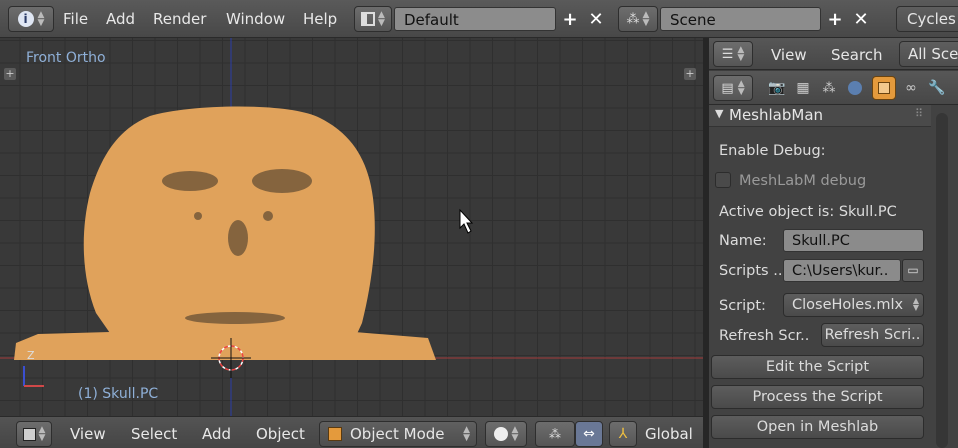 The height and width of the screenshot is (448, 958). What do you see at coordinates (719, 113) in the screenshot?
I see `collapse-triangle-icon: ▼` at bounding box center [719, 113].